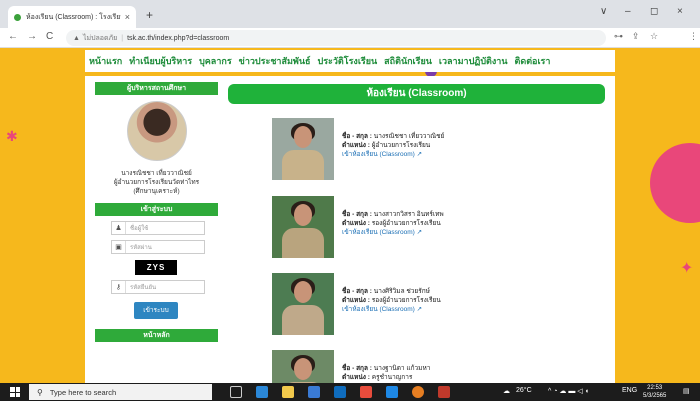 This screenshot has width=700, height=401. I want to click on clock-time: 22:53, so click(655, 388).